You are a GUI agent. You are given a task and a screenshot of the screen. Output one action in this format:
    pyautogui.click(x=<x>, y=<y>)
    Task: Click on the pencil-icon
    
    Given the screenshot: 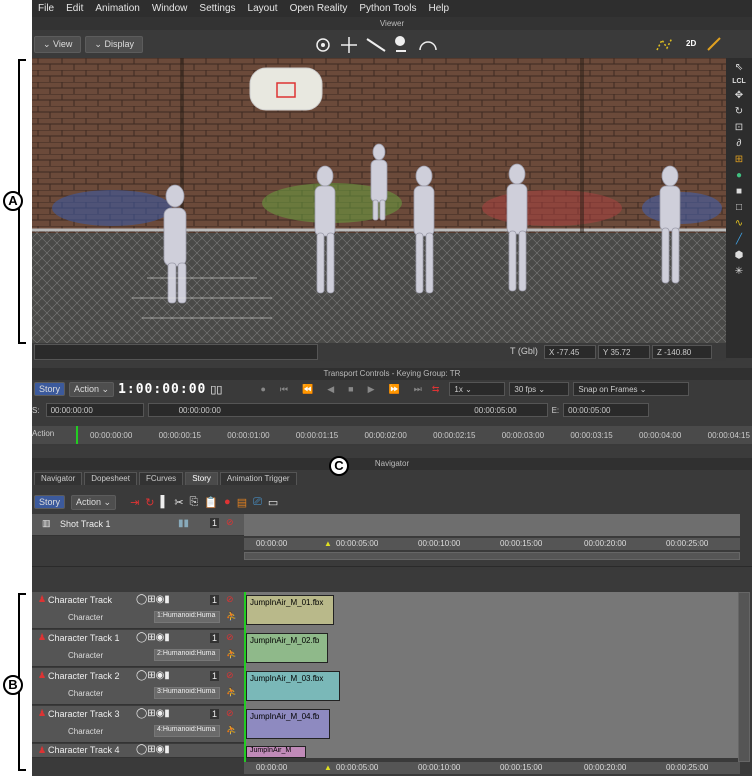 What is the action you would take?
    pyautogui.click(x=715, y=44)
    